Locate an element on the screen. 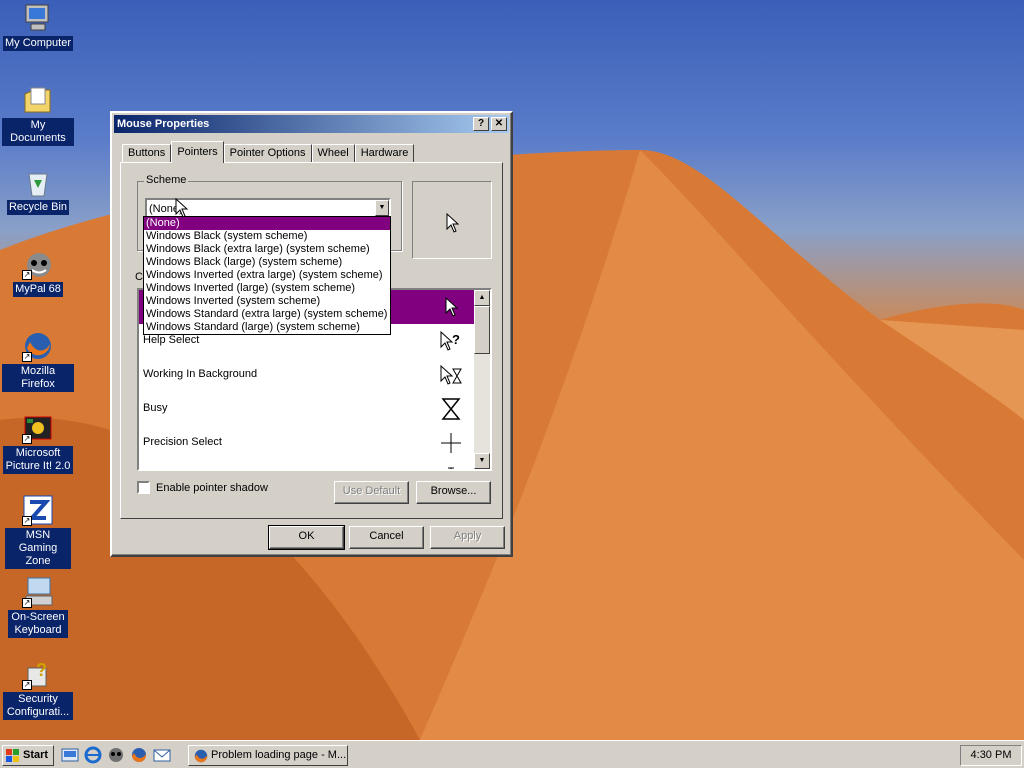 The image size is (1024, 768). dialog-title: Mouse Properties is located at coordinates (163, 124).